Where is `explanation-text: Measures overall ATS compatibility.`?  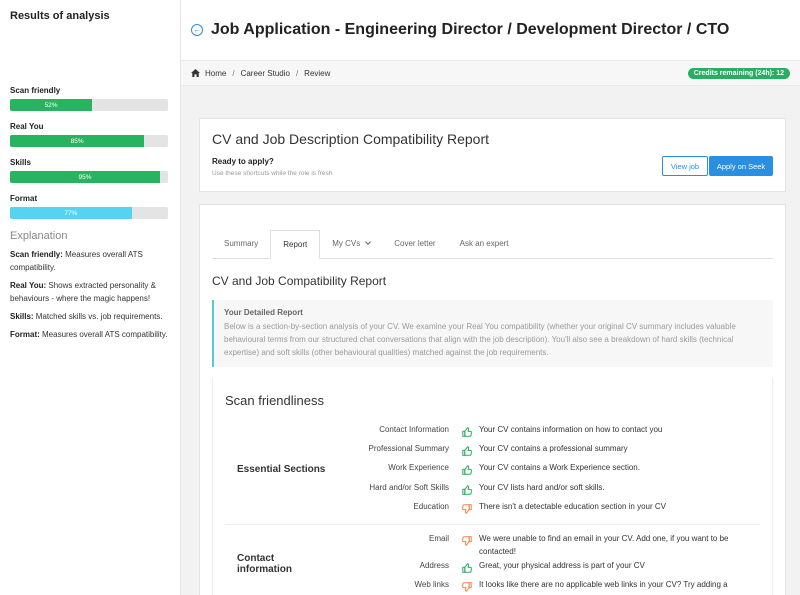
explanation-text: Measures overall ATS compatibility. is located at coordinates (103, 334).